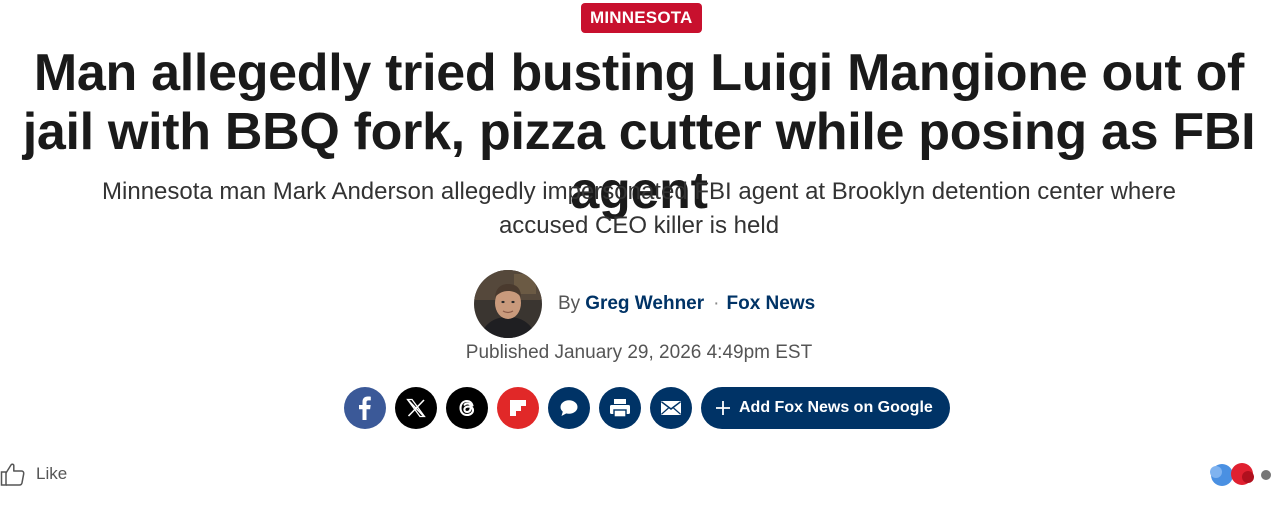 The image size is (1278, 520). Describe the element at coordinates (12, 474) in the screenshot. I see `thumbs-up-icon` at that location.